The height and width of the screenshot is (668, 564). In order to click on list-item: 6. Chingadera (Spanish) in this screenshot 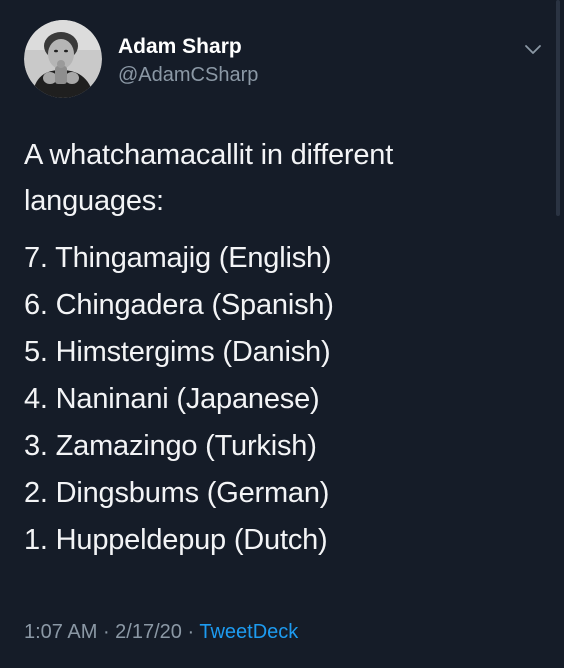, I will do `click(179, 305)`.